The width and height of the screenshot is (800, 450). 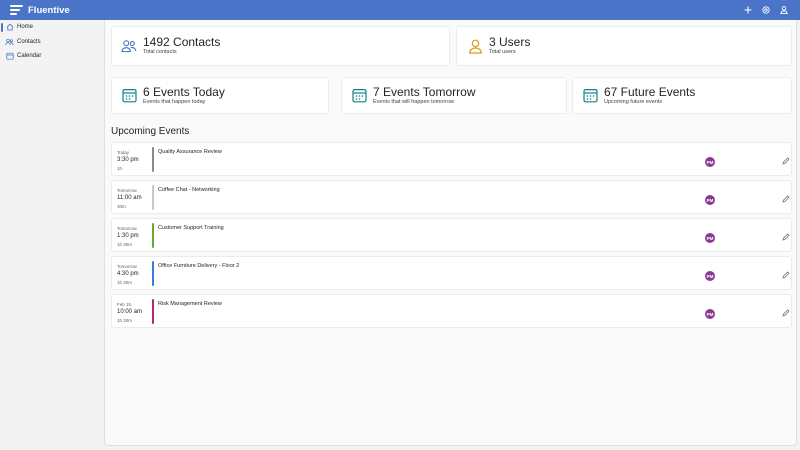 I want to click on contacts-label: Total contacts, so click(x=160, y=52).